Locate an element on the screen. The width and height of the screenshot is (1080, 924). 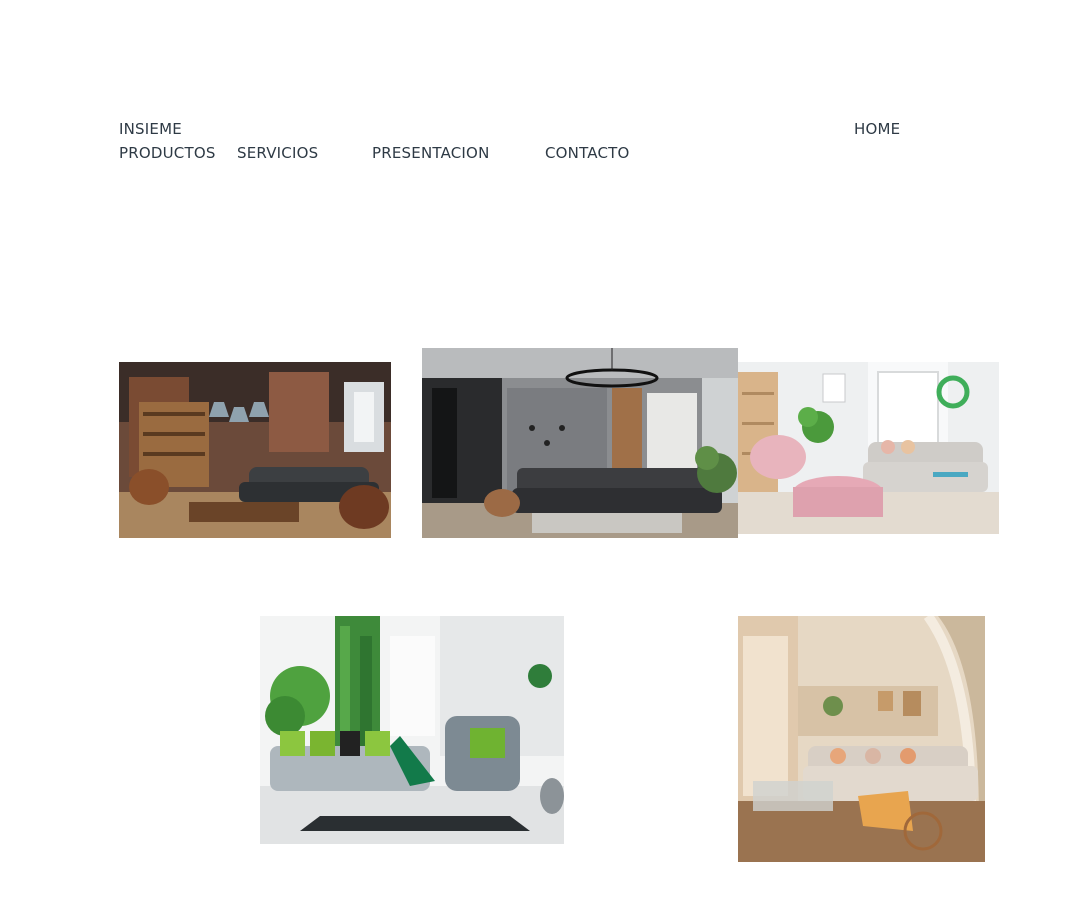
pastel-living-room-photo is located at coordinates (868, 448).